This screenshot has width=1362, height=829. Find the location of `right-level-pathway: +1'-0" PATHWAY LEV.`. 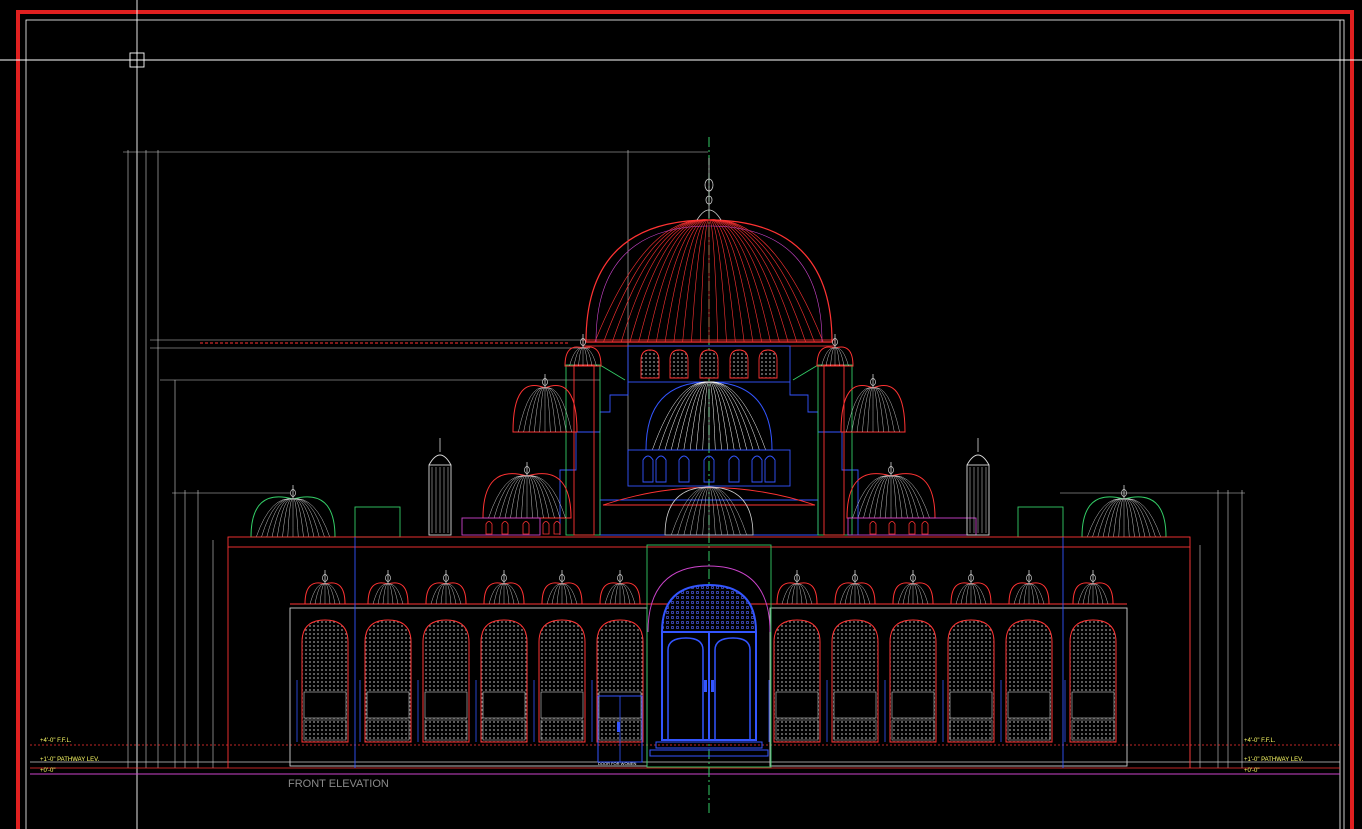

right-level-pathway: +1'-0" PATHWAY LEV. is located at coordinates (1274, 760).